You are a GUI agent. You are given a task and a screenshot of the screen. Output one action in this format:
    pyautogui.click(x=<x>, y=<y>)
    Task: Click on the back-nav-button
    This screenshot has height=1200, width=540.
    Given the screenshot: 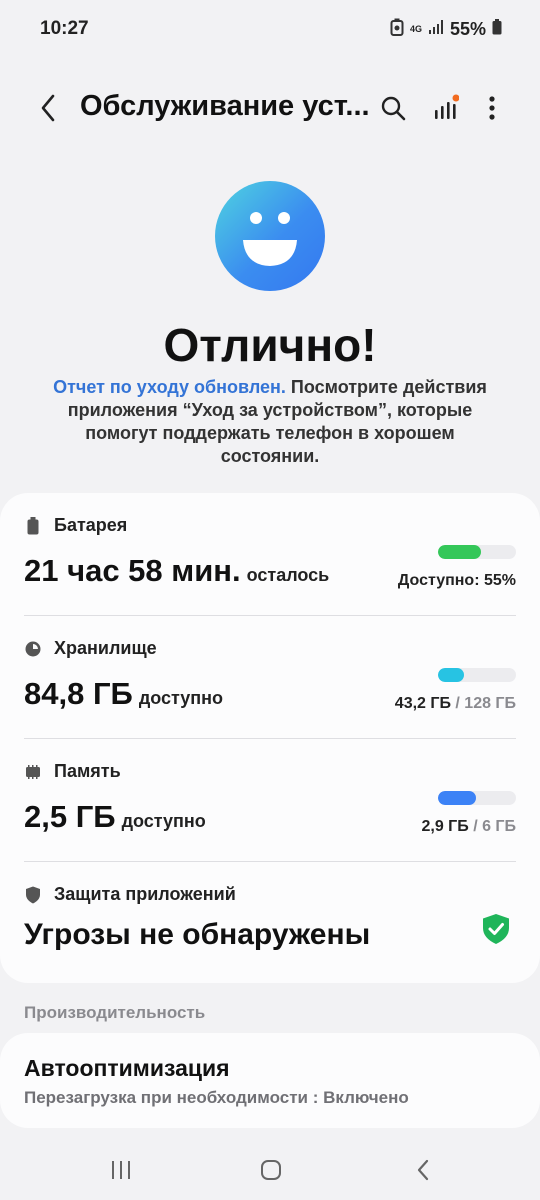 What is the action you would take?
    pyautogui.click(x=423, y=1170)
    